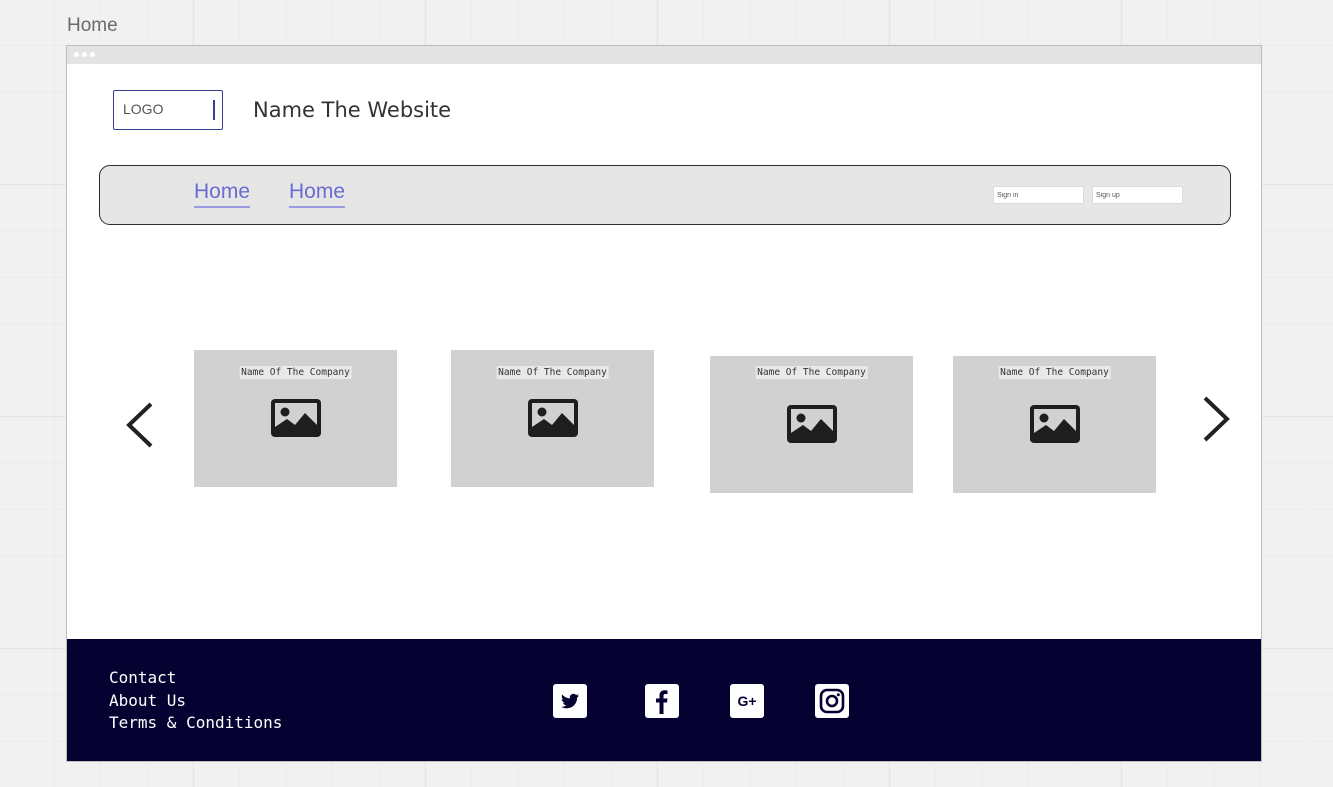 The image size is (1333, 787). What do you see at coordinates (1038, 195) in the screenshot?
I see `sign-in-input` at bounding box center [1038, 195].